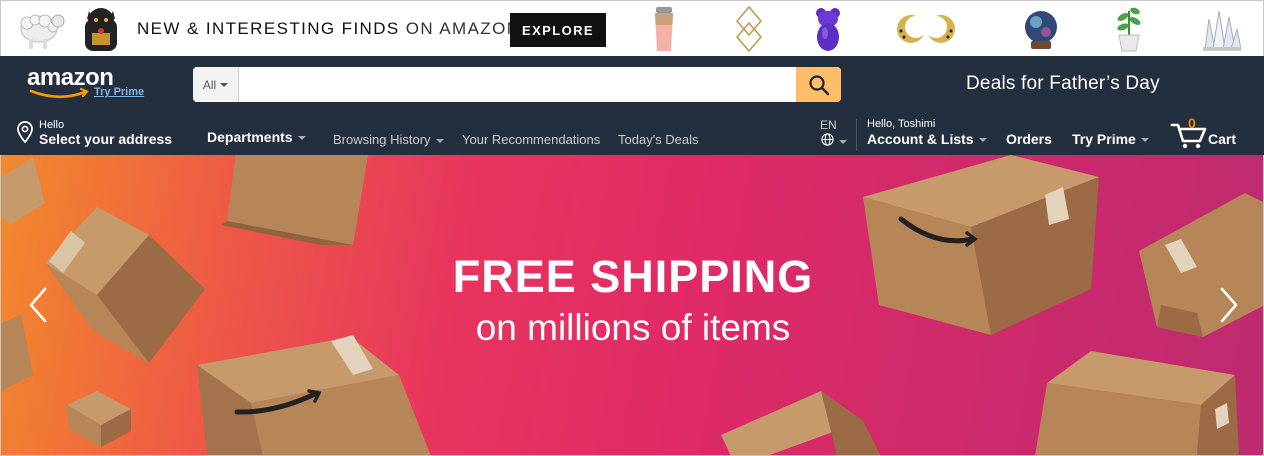  Describe the element at coordinates (119, 92) in the screenshot. I see `logo-try-prime-link: Try Prime` at that location.